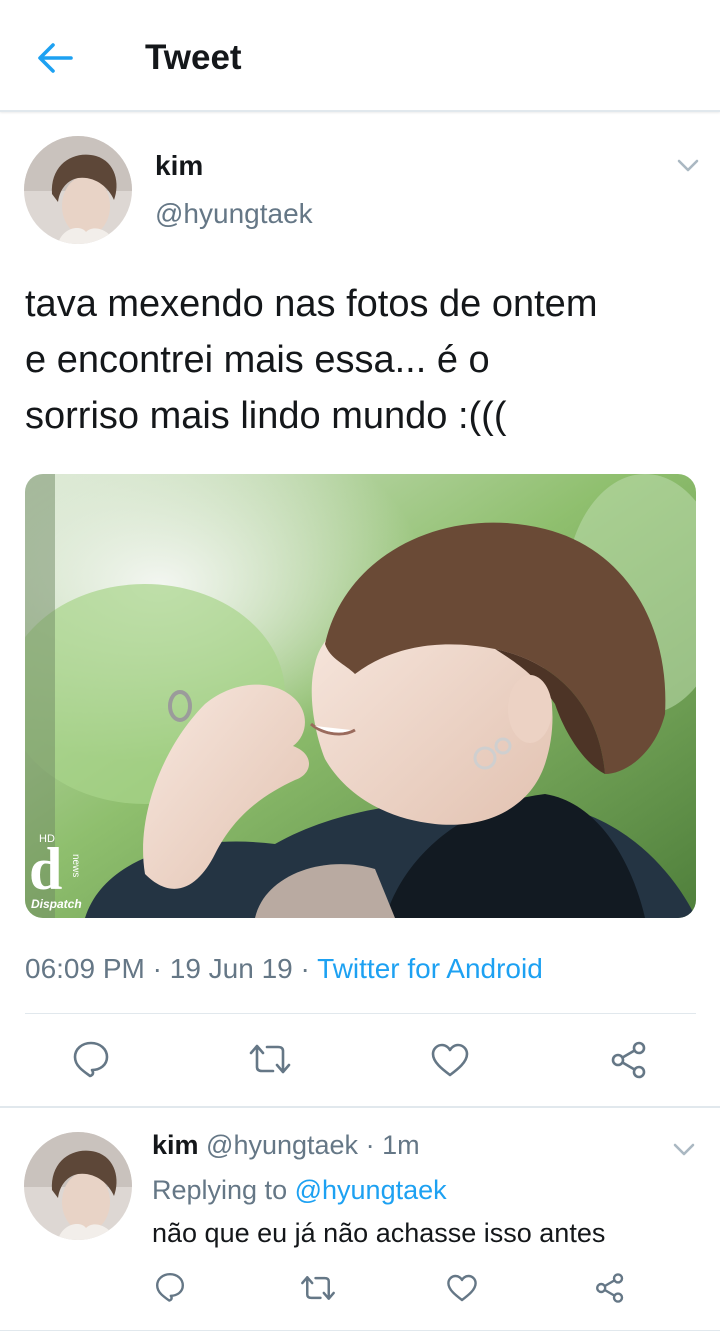  I want to click on tweet-menu-button, so click(688, 166).